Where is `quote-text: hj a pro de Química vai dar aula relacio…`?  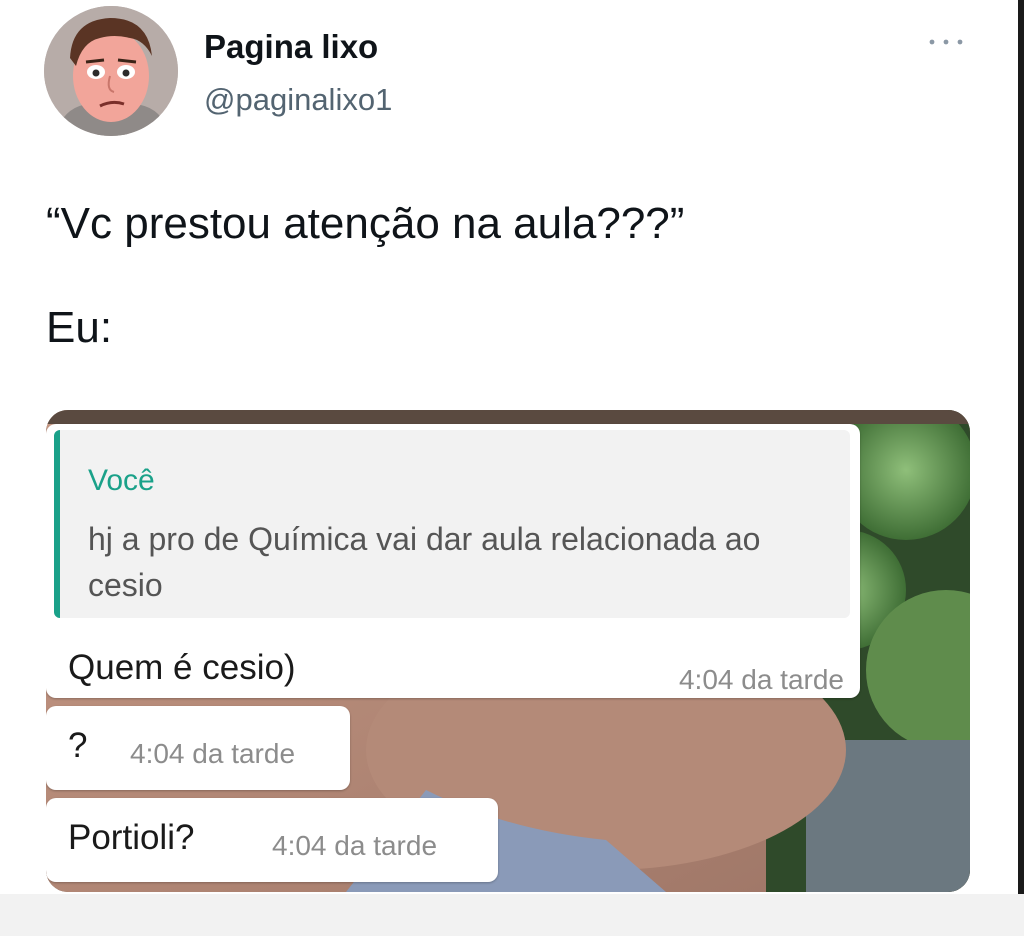 quote-text: hj a pro de Química vai dar aula relacio… is located at coordinates (424, 562).